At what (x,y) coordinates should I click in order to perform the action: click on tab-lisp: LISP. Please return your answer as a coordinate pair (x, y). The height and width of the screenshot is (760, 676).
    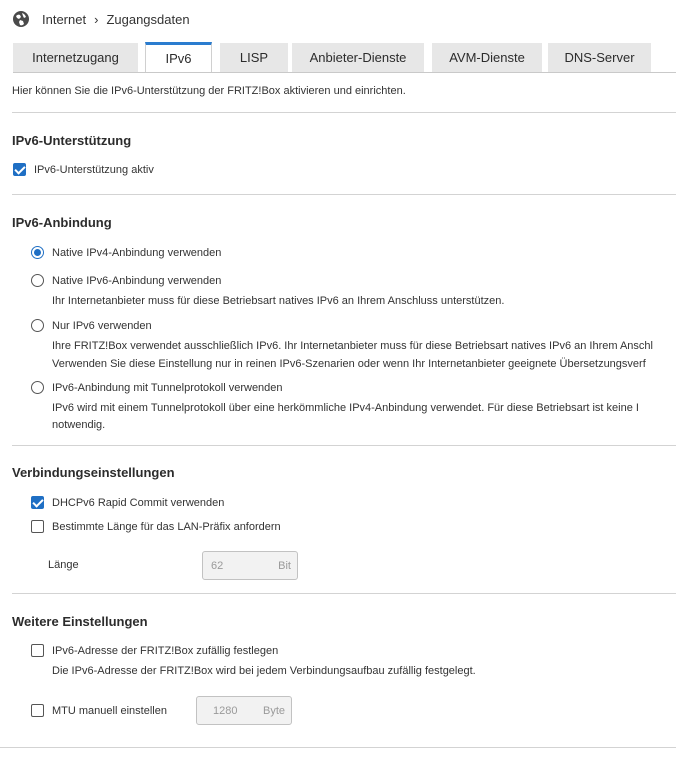
    Looking at the image, I should click on (254, 57).